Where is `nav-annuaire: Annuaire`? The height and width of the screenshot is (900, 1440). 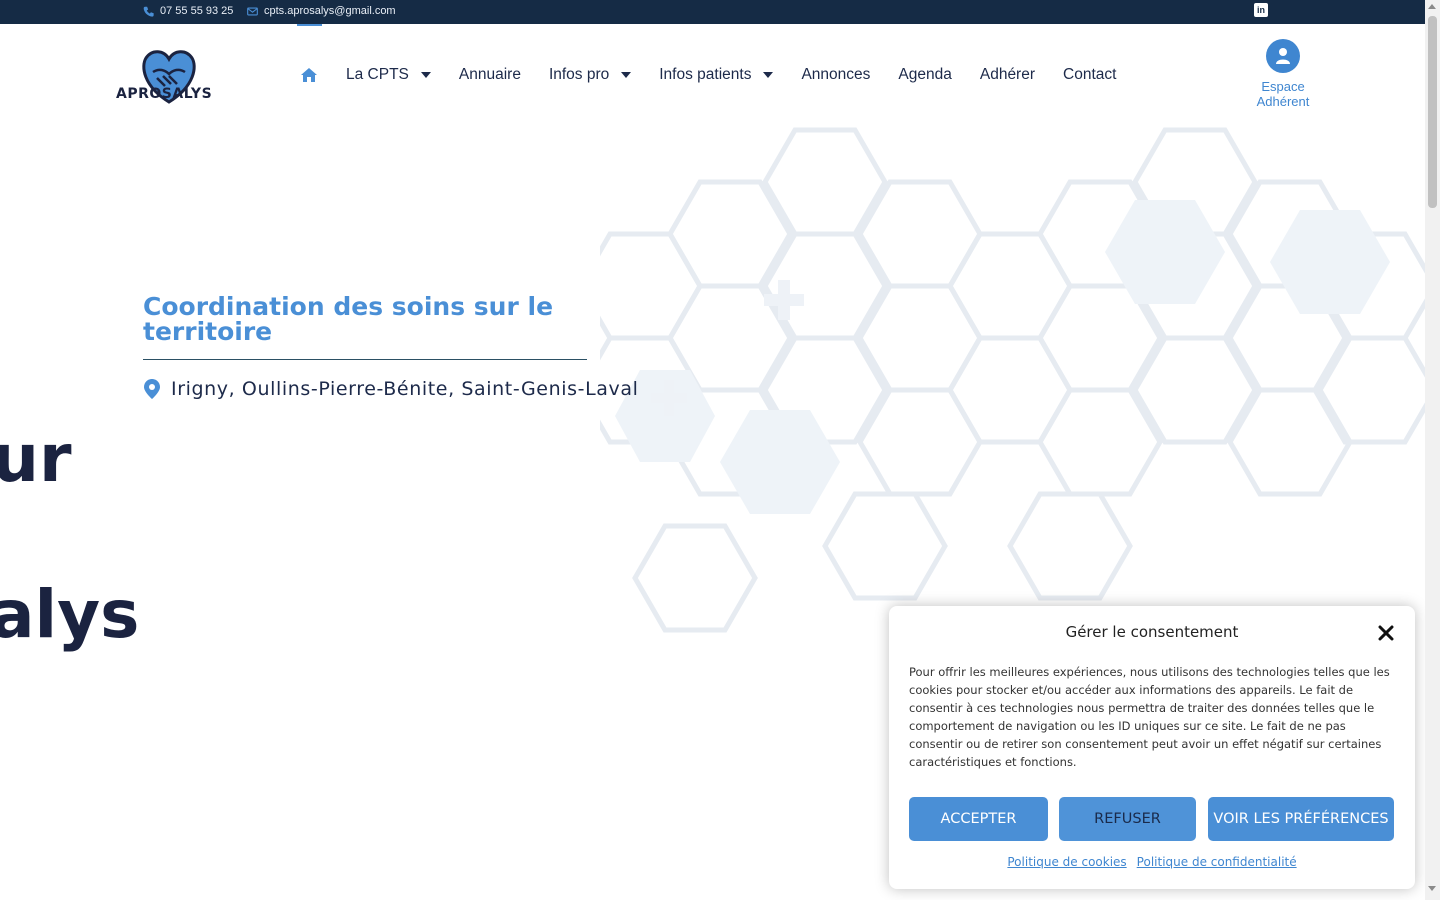 nav-annuaire: Annuaire is located at coordinates (490, 75).